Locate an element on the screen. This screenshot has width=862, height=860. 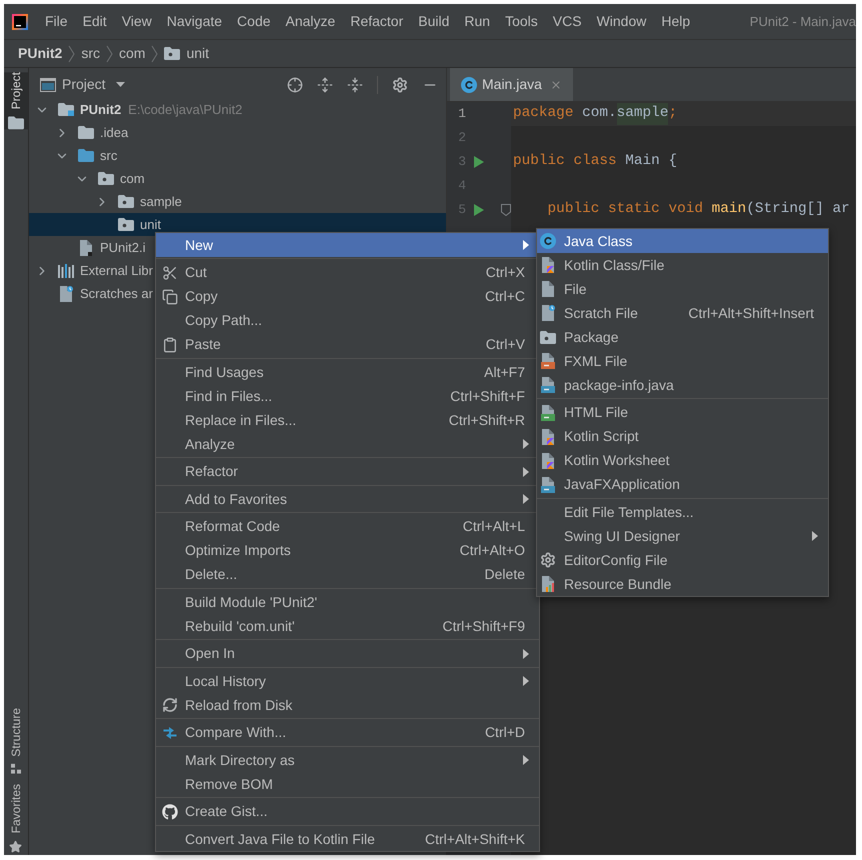
menu-item: Kotlin Script is located at coordinates (682, 436).